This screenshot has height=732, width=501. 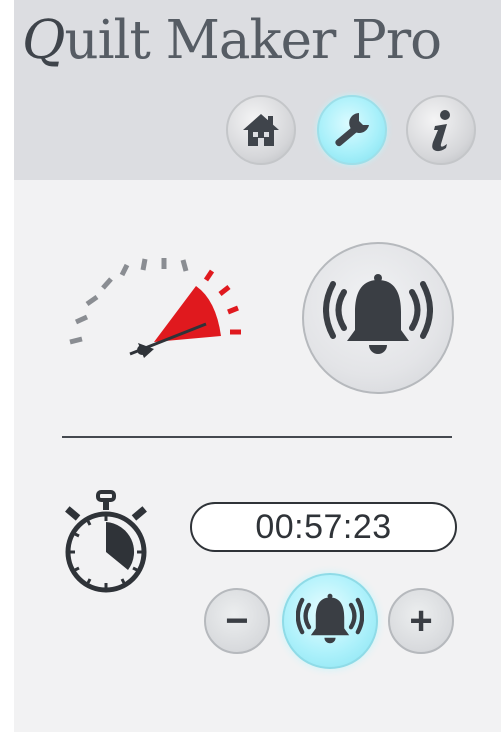 I want to click on stopwatch-icon, so click(x=106, y=541).